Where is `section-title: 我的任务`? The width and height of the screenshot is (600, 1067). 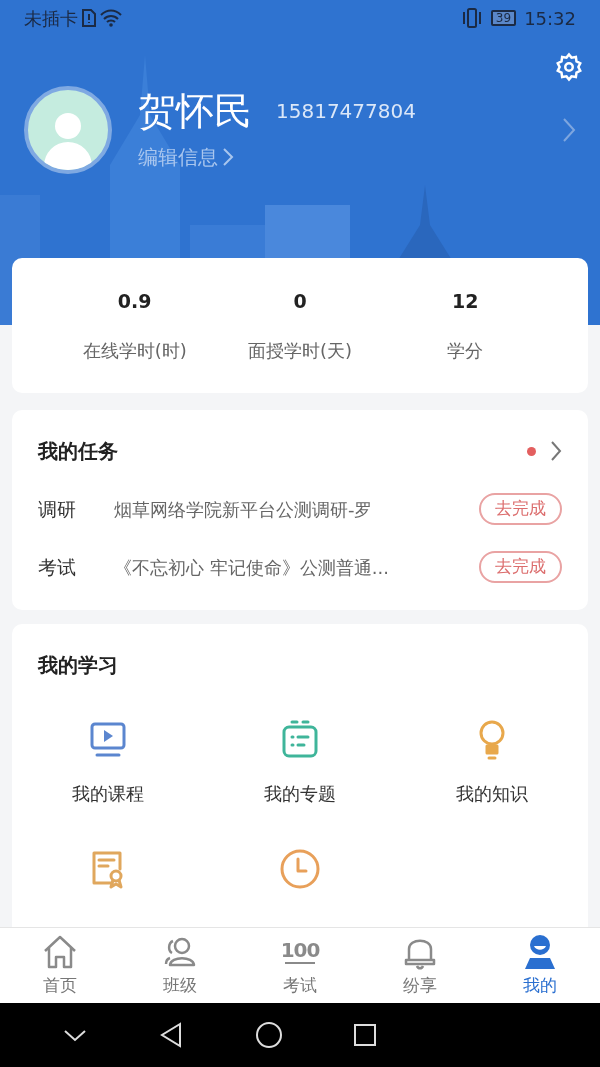
section-title: 我的任务 is located at coordinates (78, 451).